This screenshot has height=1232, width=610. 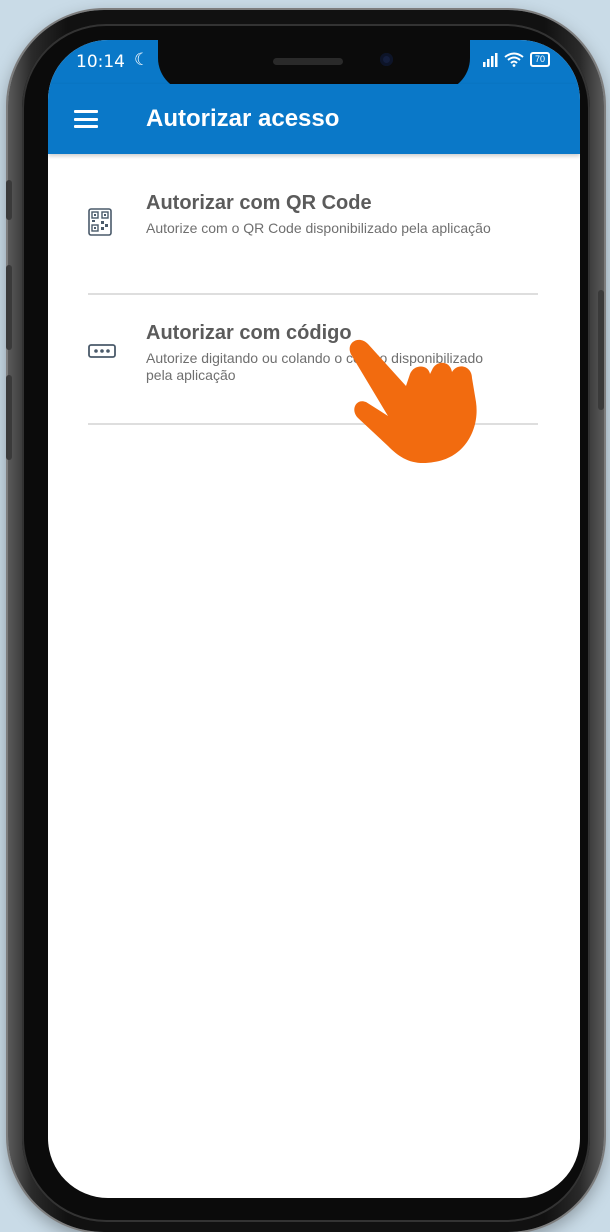 I want to click on front-camera, so click(x=386, y=59).